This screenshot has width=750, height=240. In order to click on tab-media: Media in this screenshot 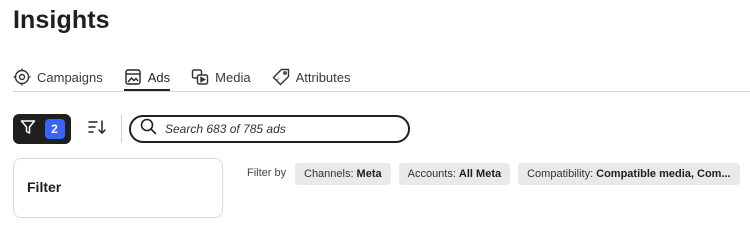, I will do `click(221, 77)`.